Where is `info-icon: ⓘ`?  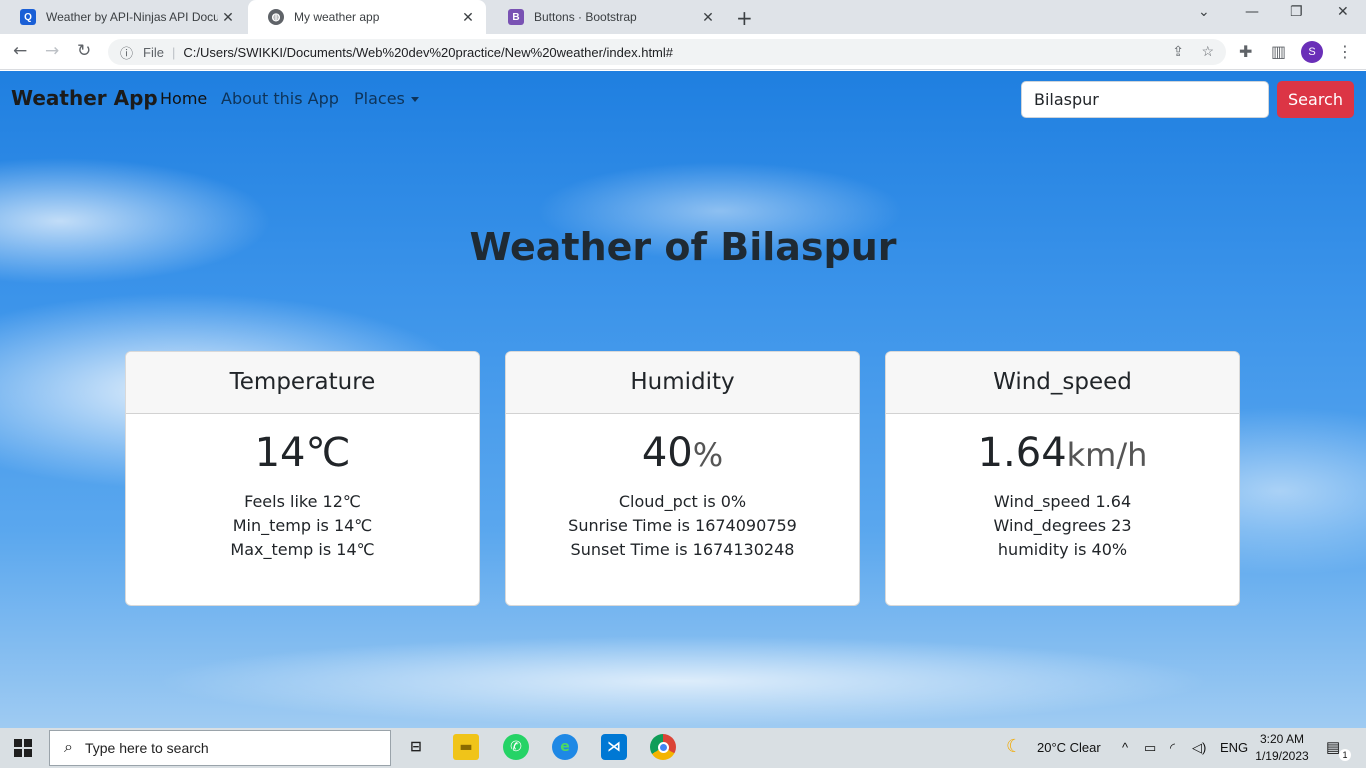 info-icon: ⓘ is located at coordinates (126, 52).